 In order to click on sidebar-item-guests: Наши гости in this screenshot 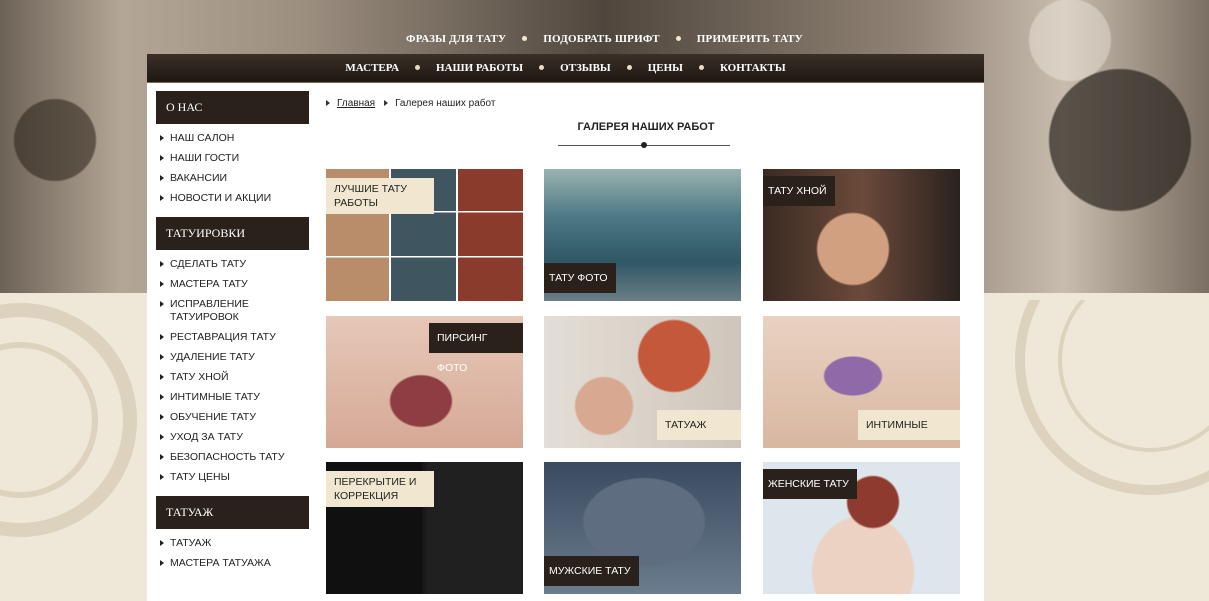, I will do `click(232, 158)`.